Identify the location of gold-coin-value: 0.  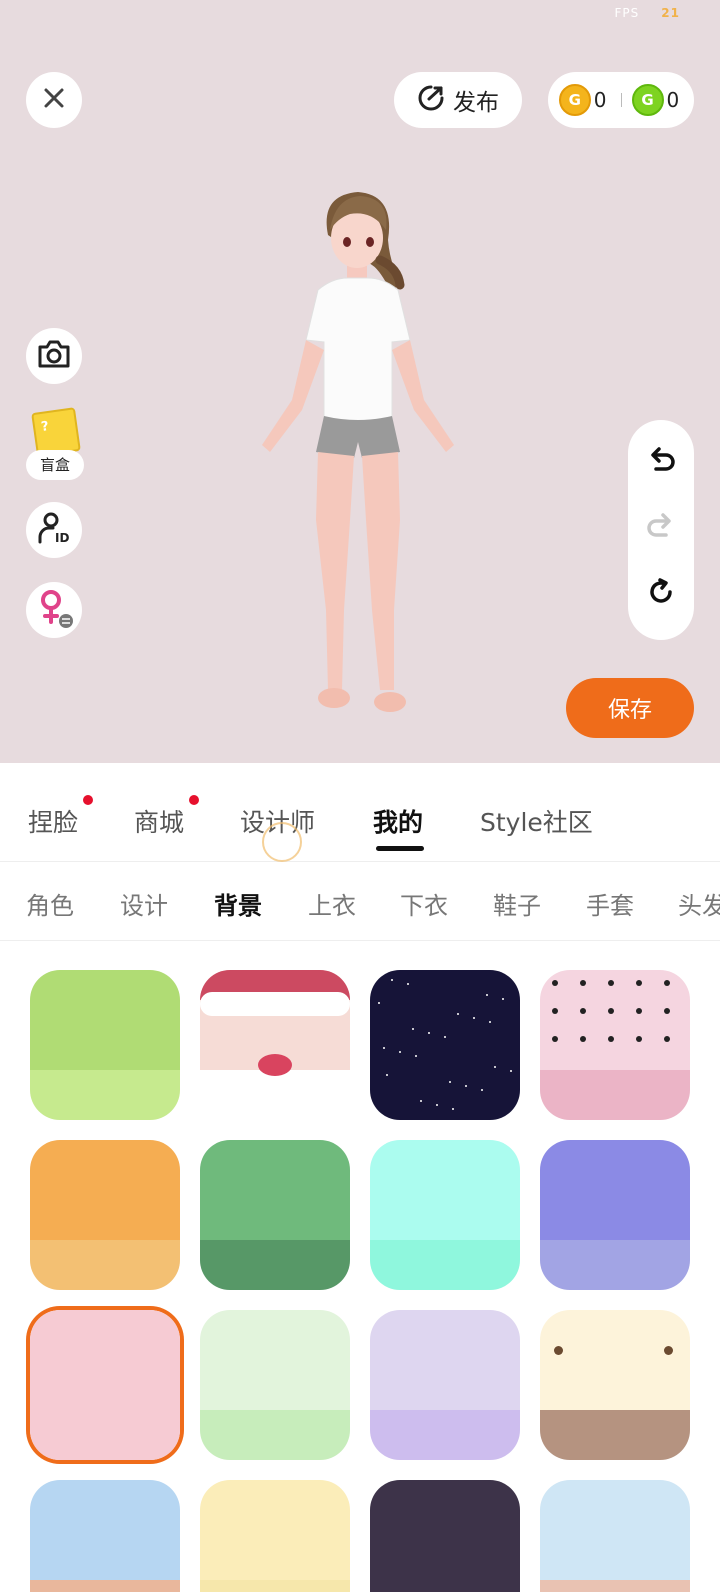
(600, 100).